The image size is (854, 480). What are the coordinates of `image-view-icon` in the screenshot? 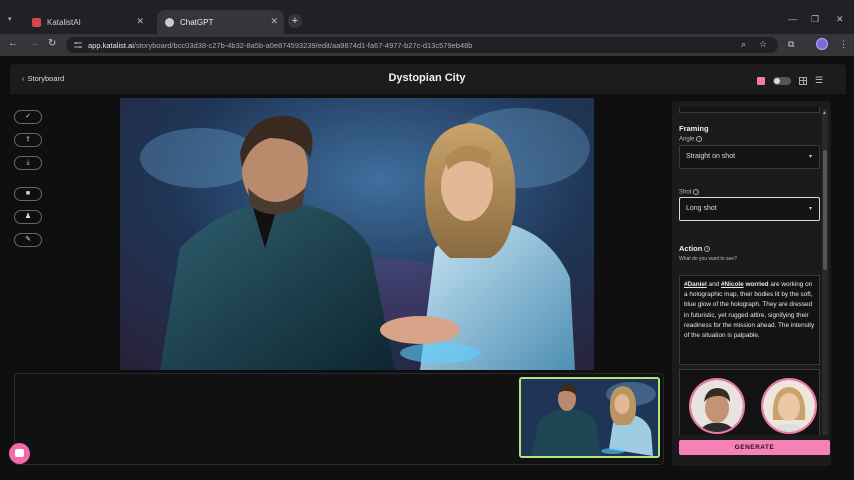 It's located at (761, 80).